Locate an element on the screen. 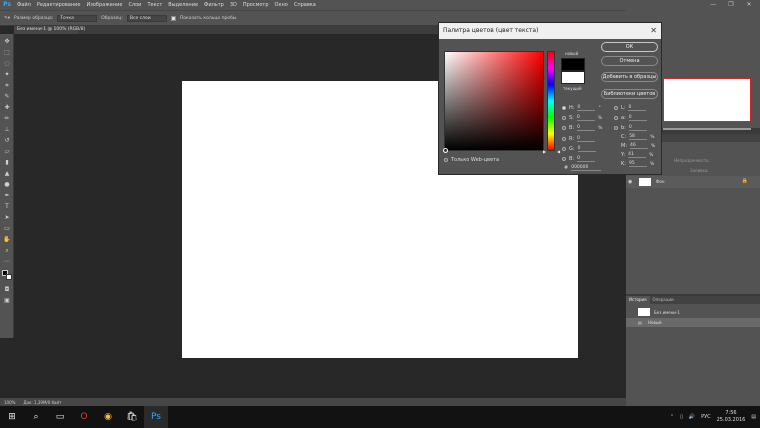  history-step-row: ▤ Новый is located at coordinates (693, 322).